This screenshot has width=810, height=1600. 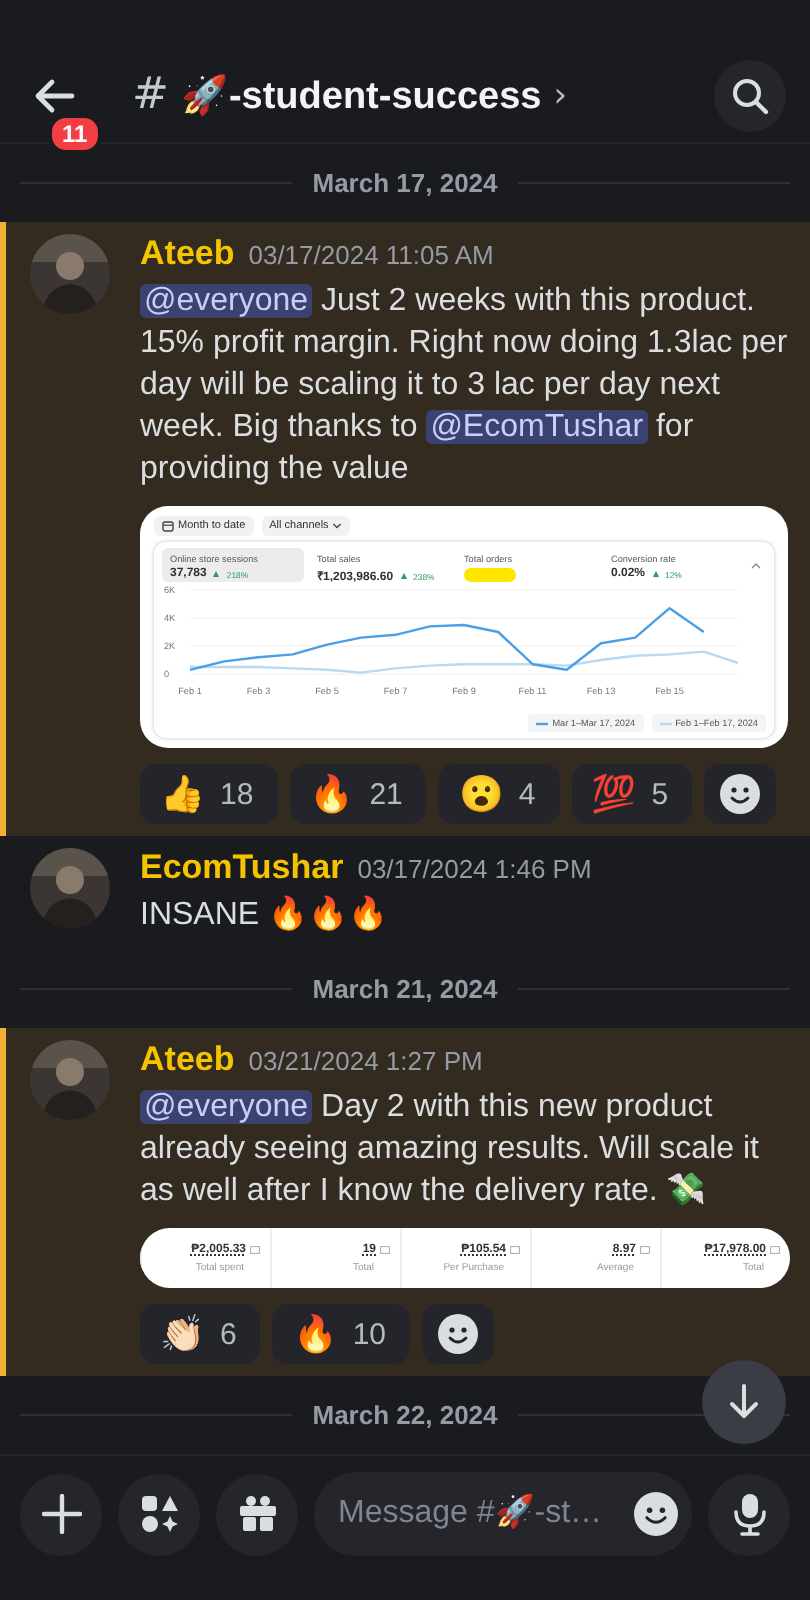 I want to click on search-icon, so click(x=750, y=95).